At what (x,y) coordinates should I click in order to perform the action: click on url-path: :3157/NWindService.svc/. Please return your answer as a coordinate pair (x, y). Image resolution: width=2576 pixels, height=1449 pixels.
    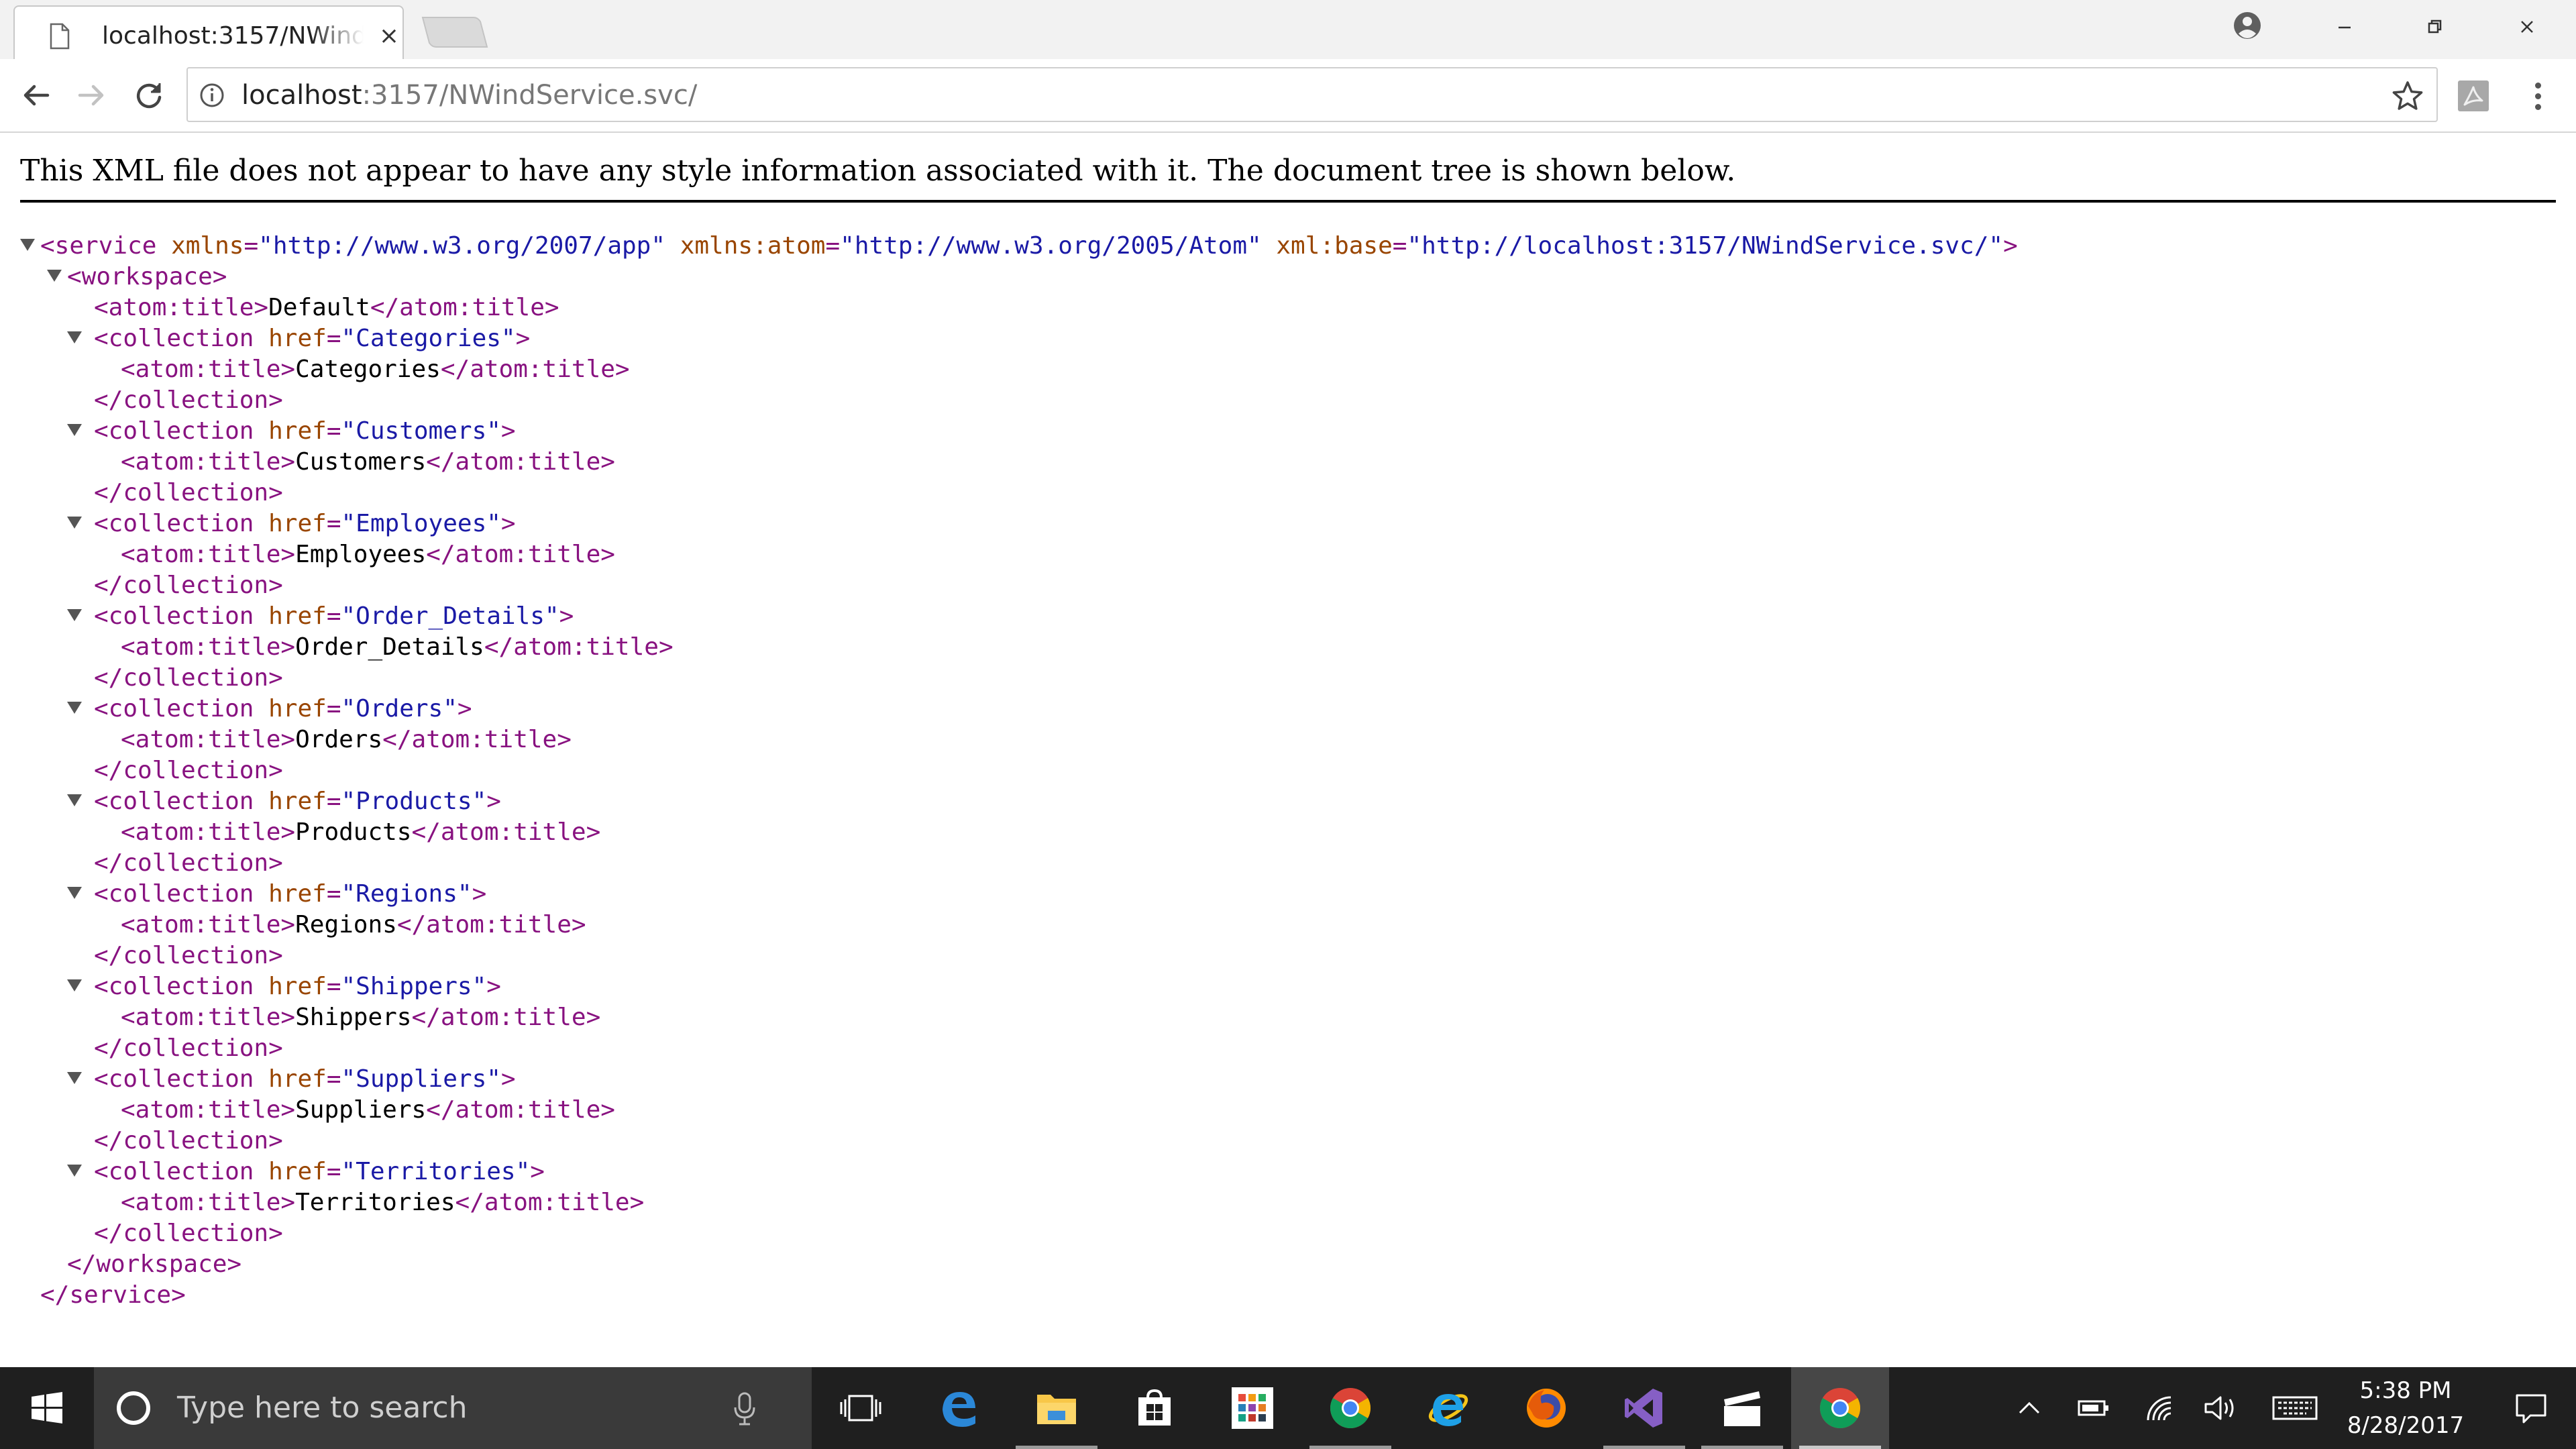
    Looking at the image, I should click on (530, 95).